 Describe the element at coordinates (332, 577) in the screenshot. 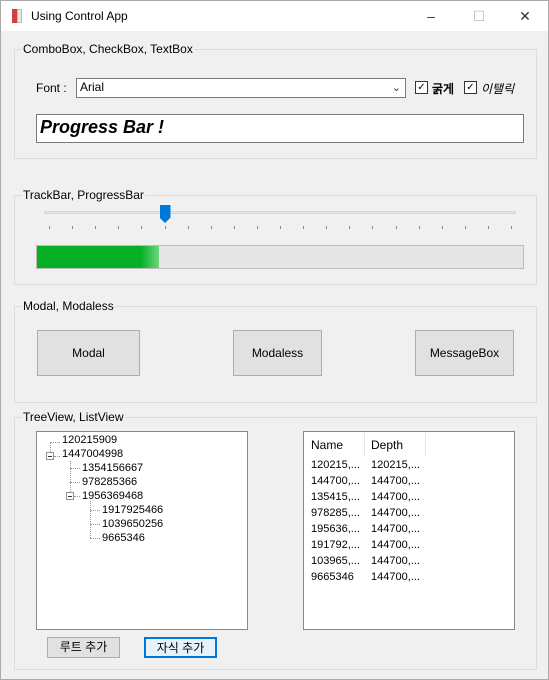

I see `list-cell-name: 9665346` at that location.